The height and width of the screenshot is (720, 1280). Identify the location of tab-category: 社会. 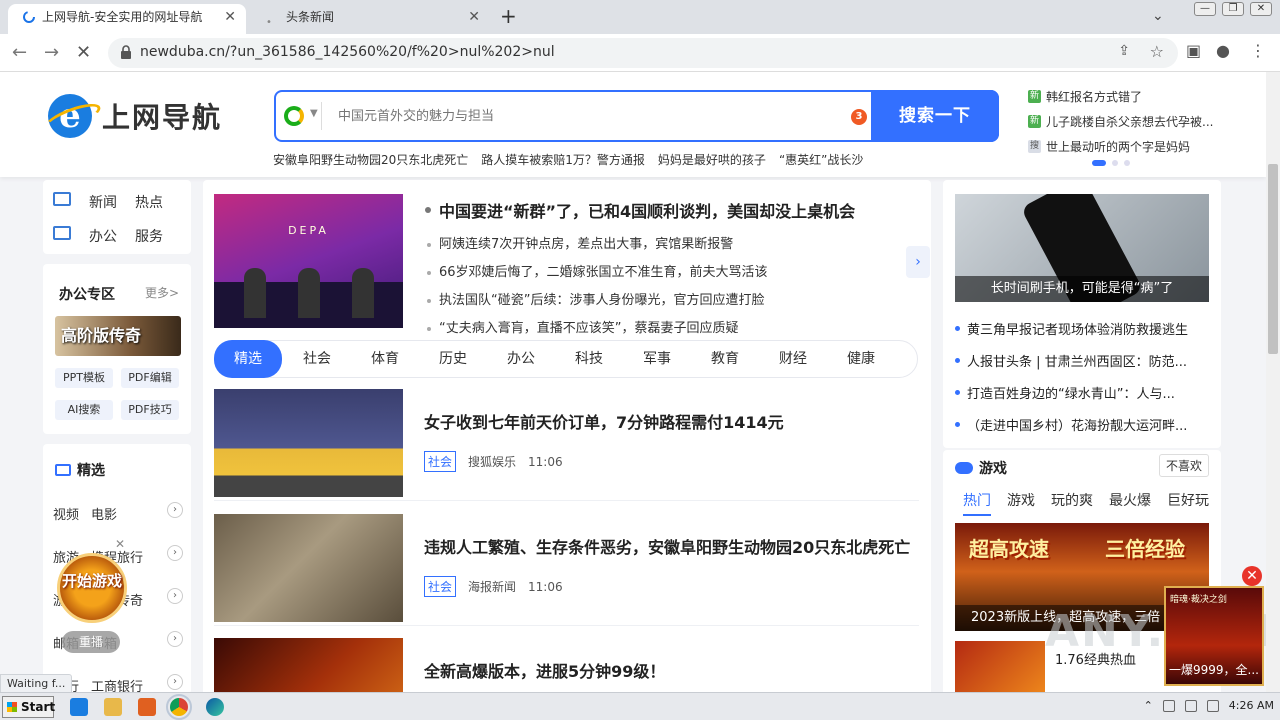
(317, 359).